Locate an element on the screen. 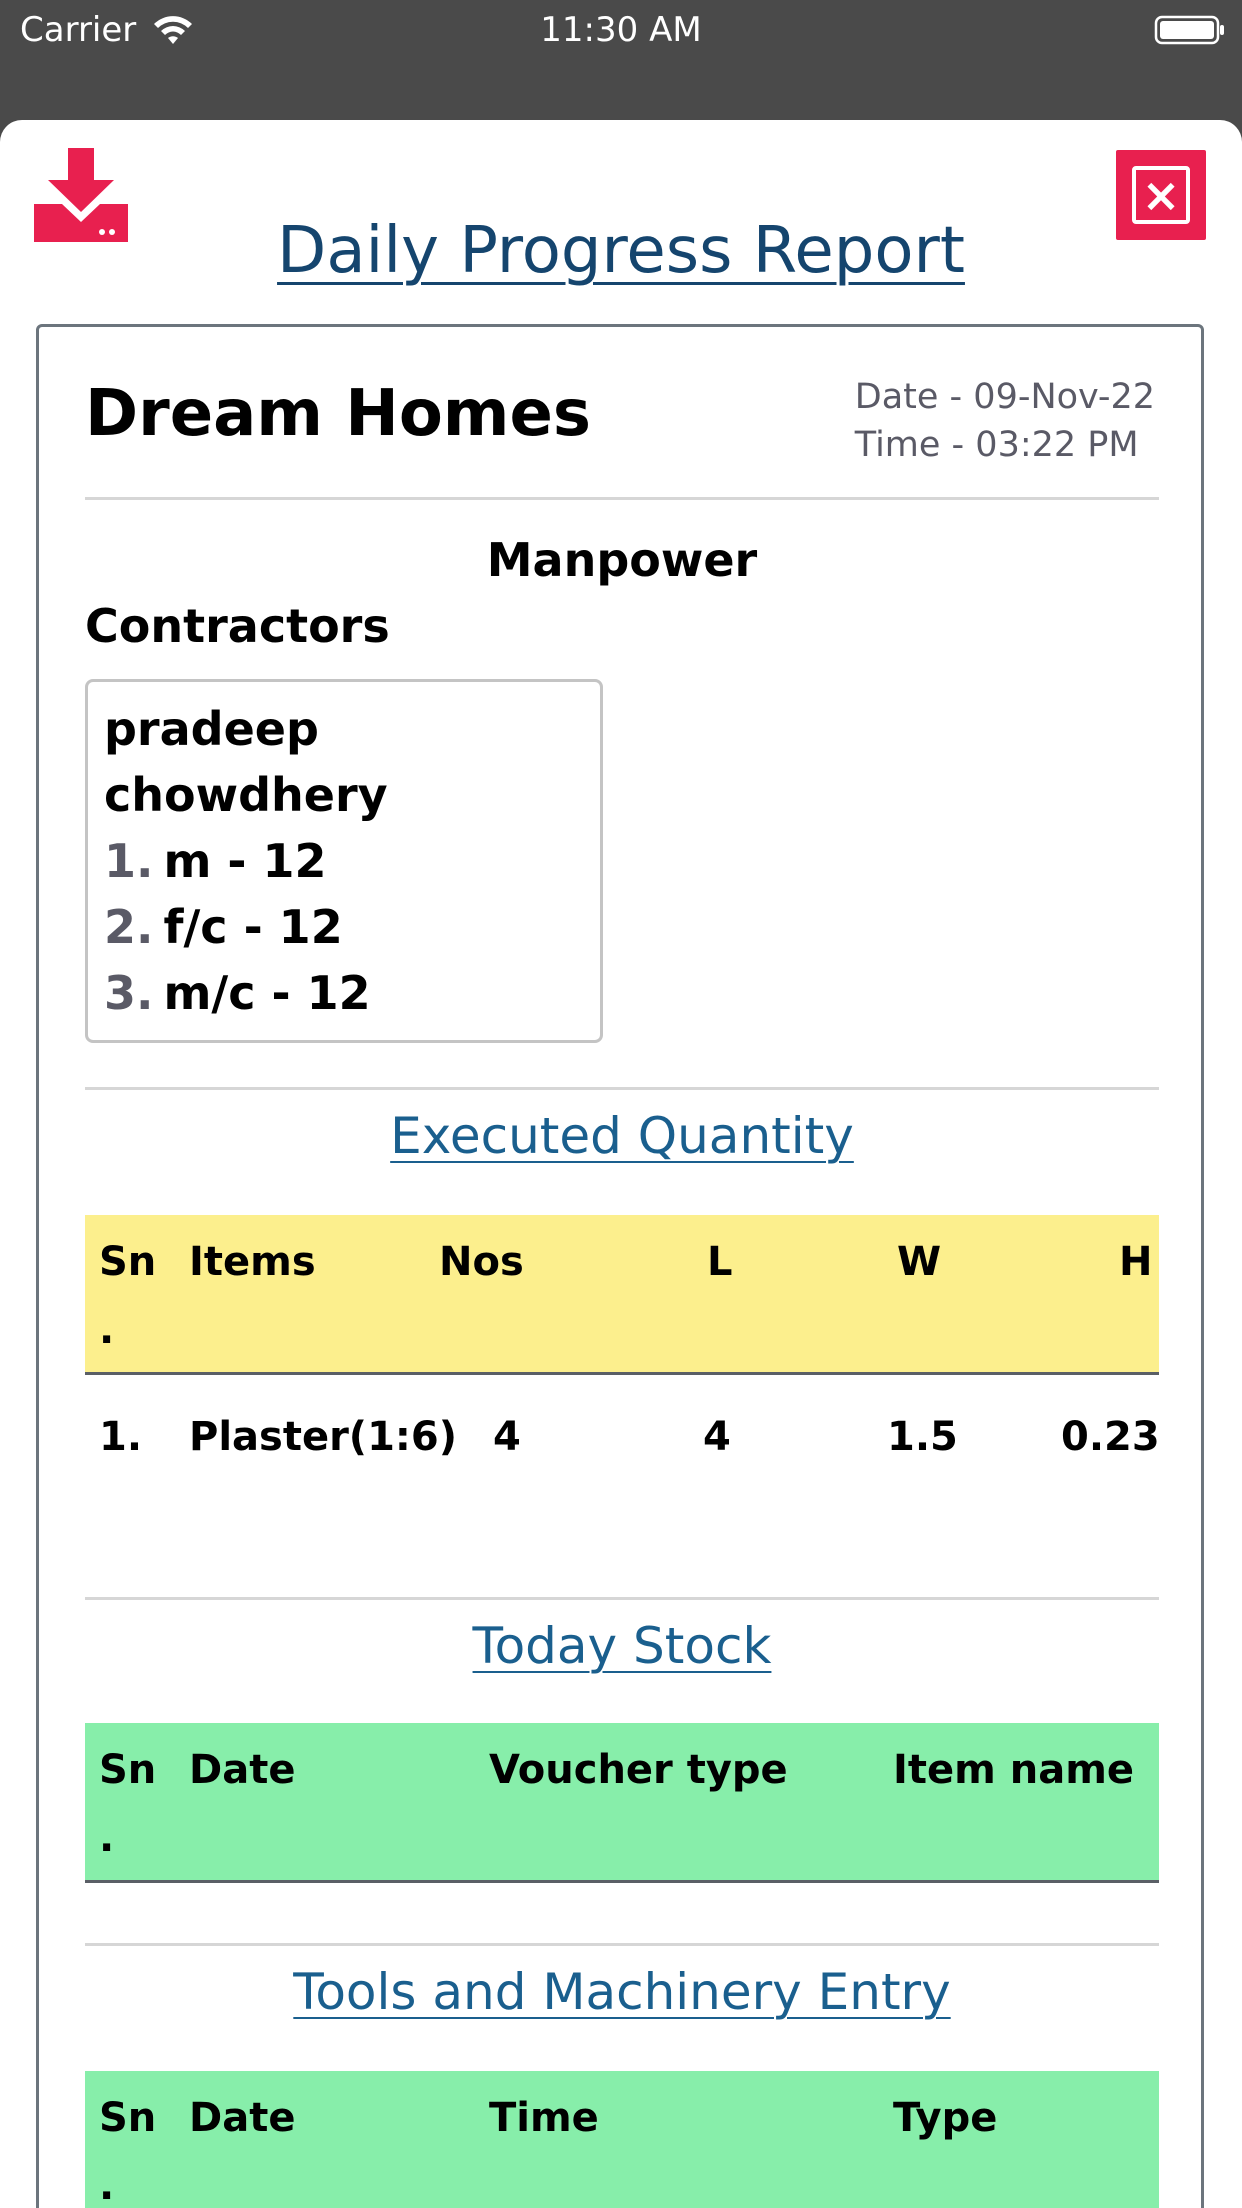 Image resolution: width=1242 pixels, height=2208 pixels. table-header: Sn . Date Time Type is located at coordinates (622, 2139).